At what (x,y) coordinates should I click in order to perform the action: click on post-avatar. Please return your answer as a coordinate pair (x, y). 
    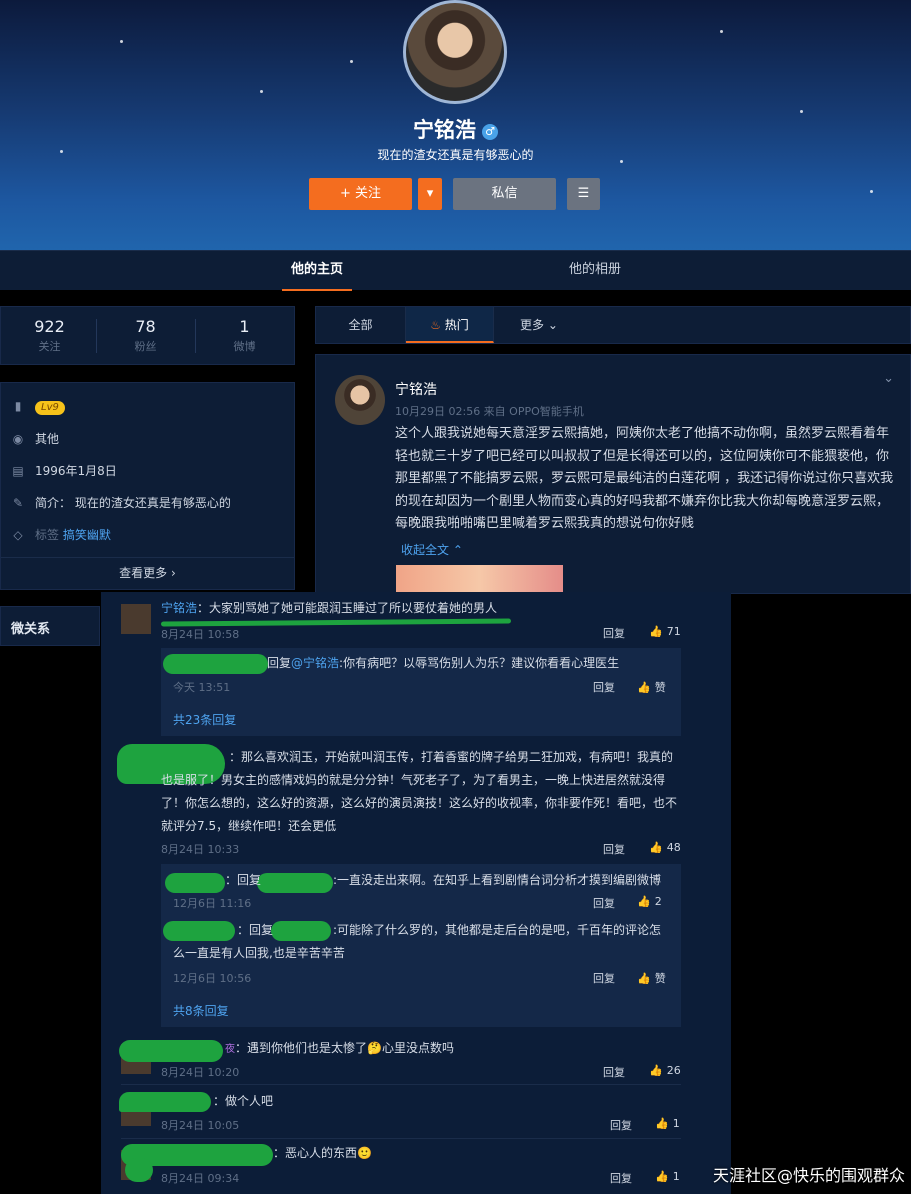
    Looking at the image, I should click on (360, 400).